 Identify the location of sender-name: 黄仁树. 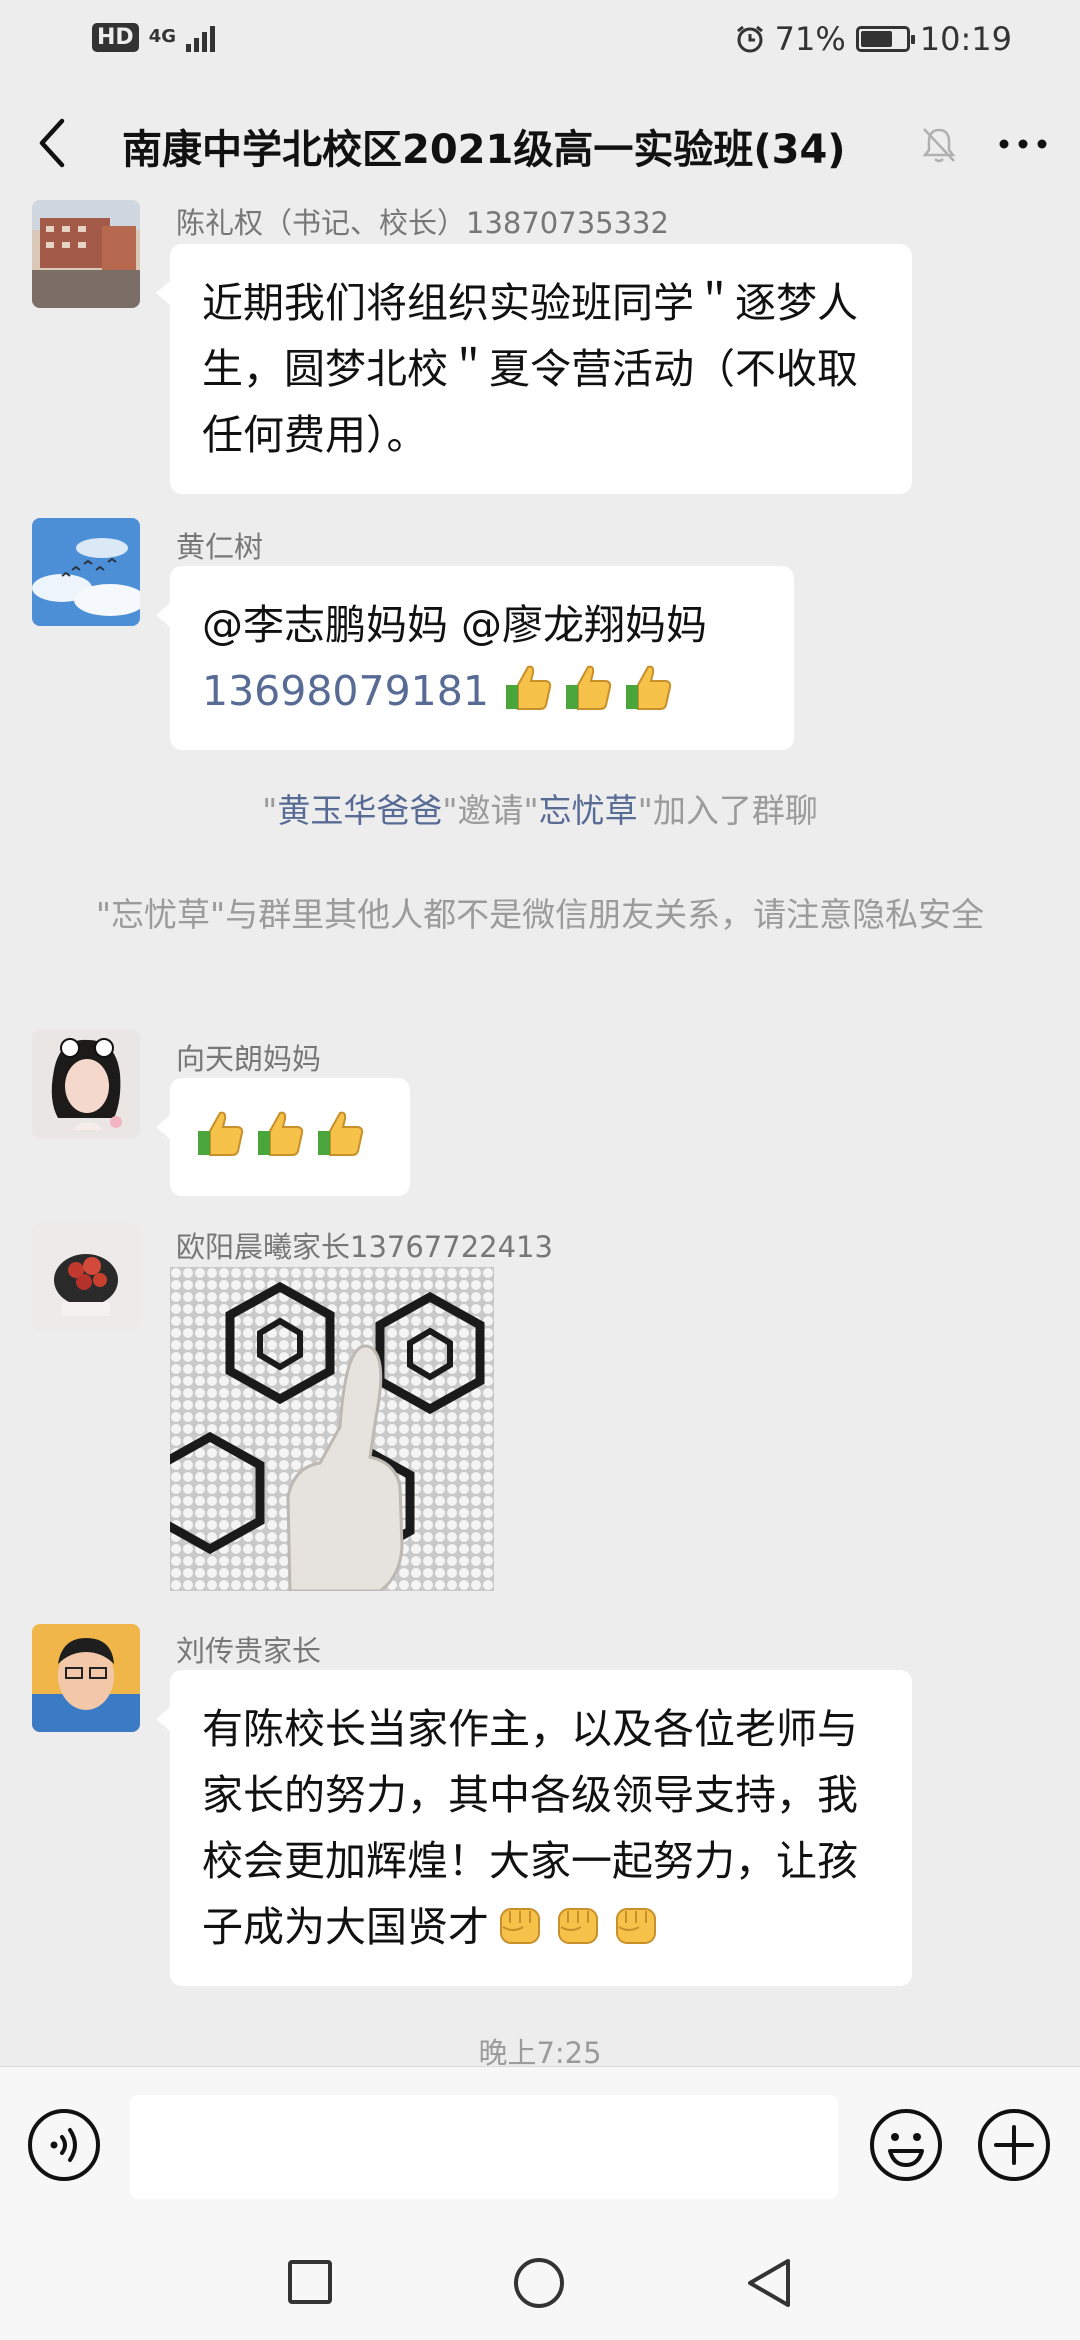
(220, 547).